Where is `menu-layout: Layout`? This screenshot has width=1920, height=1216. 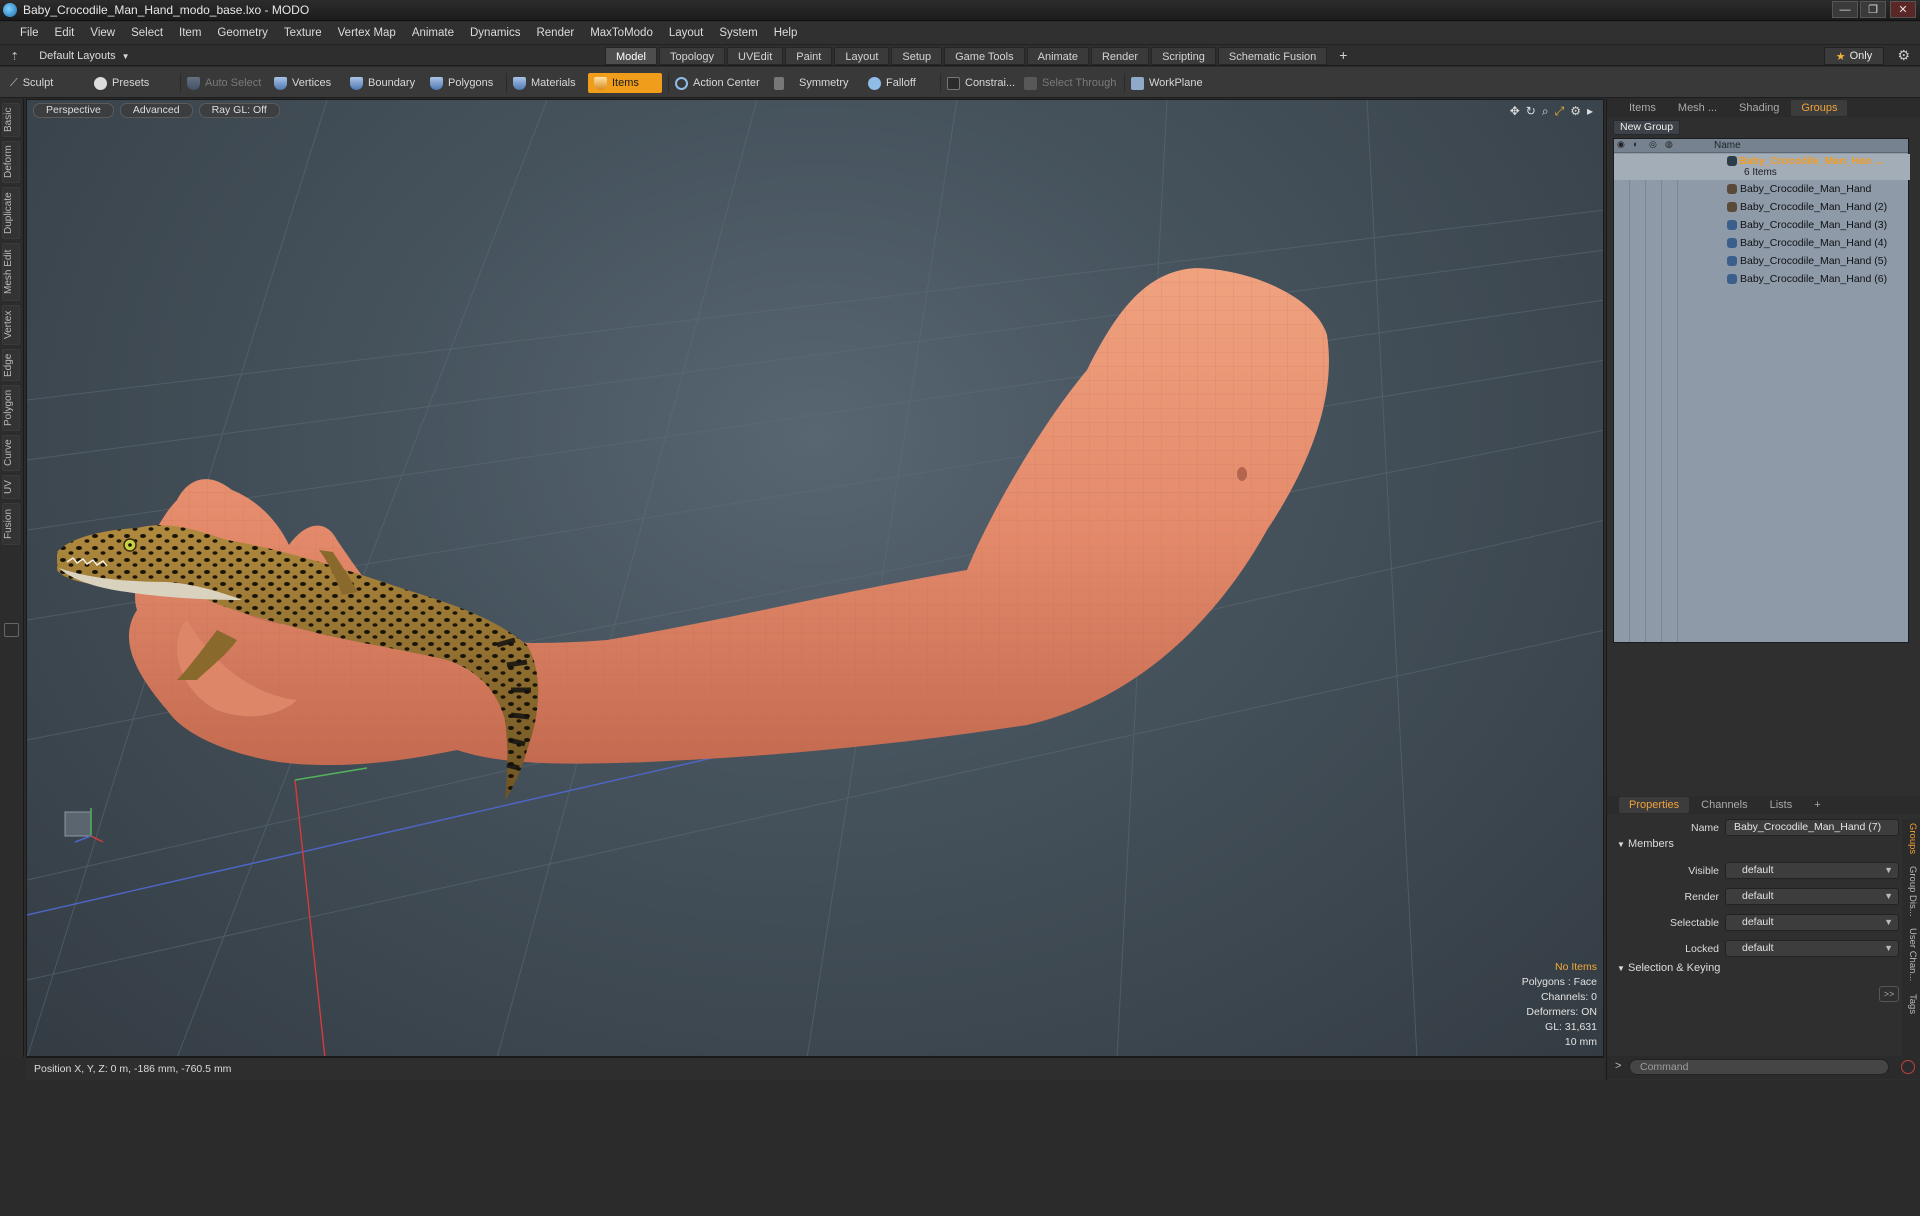 menu-layout: Layout is located at coordinates (686, 33).